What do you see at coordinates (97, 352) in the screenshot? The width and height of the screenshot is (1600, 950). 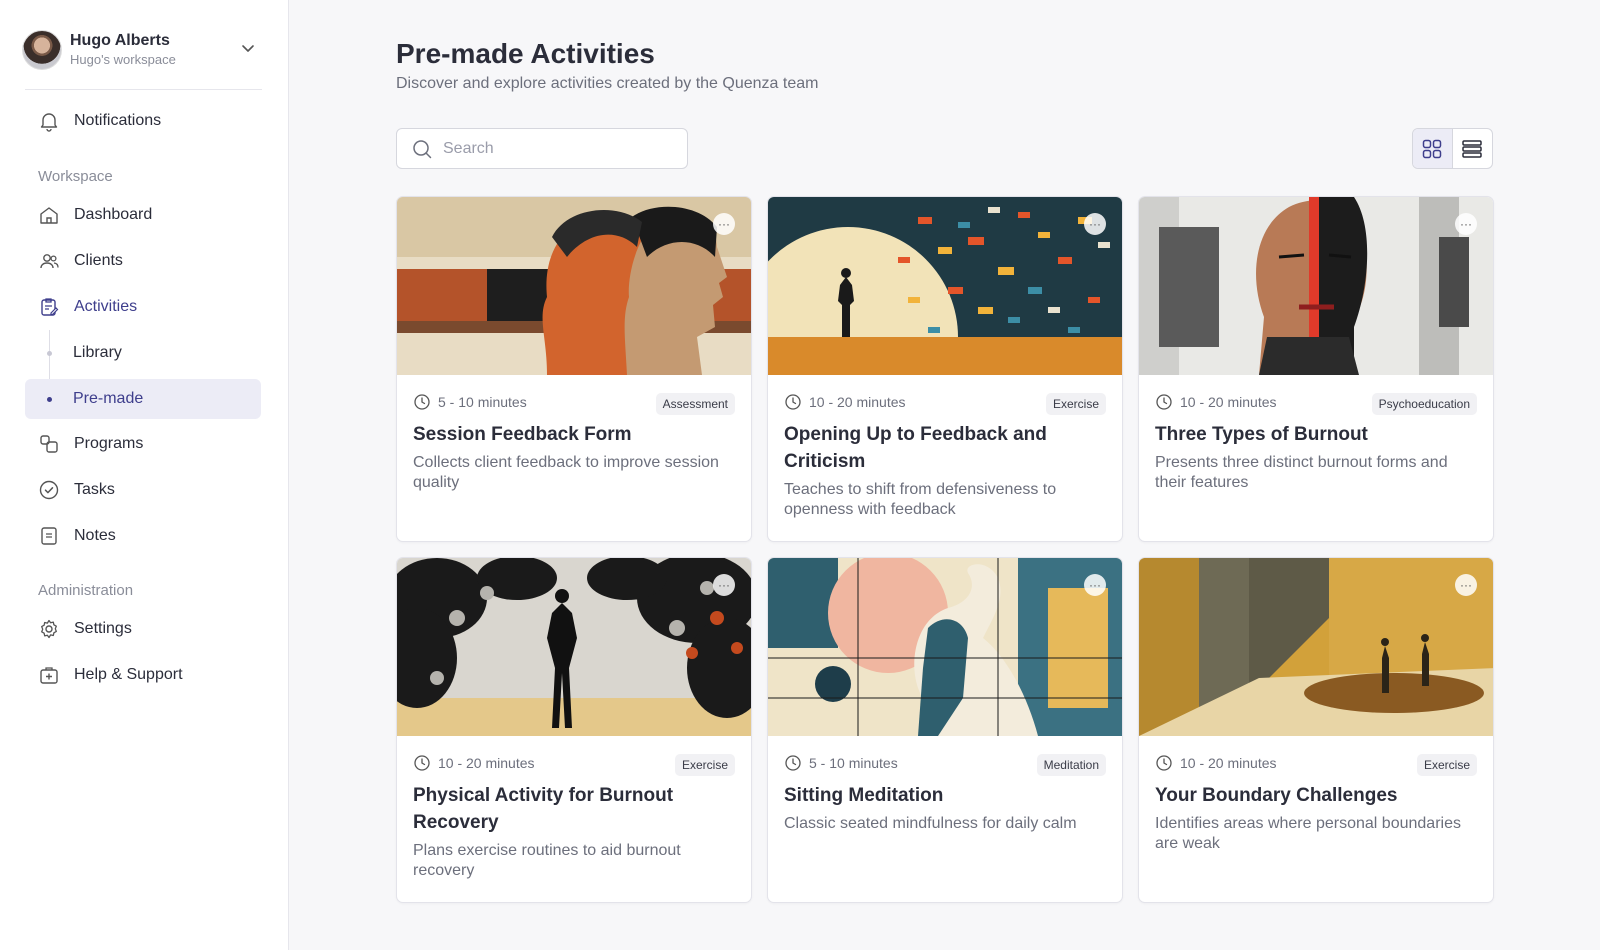 I see `nav-label: Library` at bounding box center [97, 352].